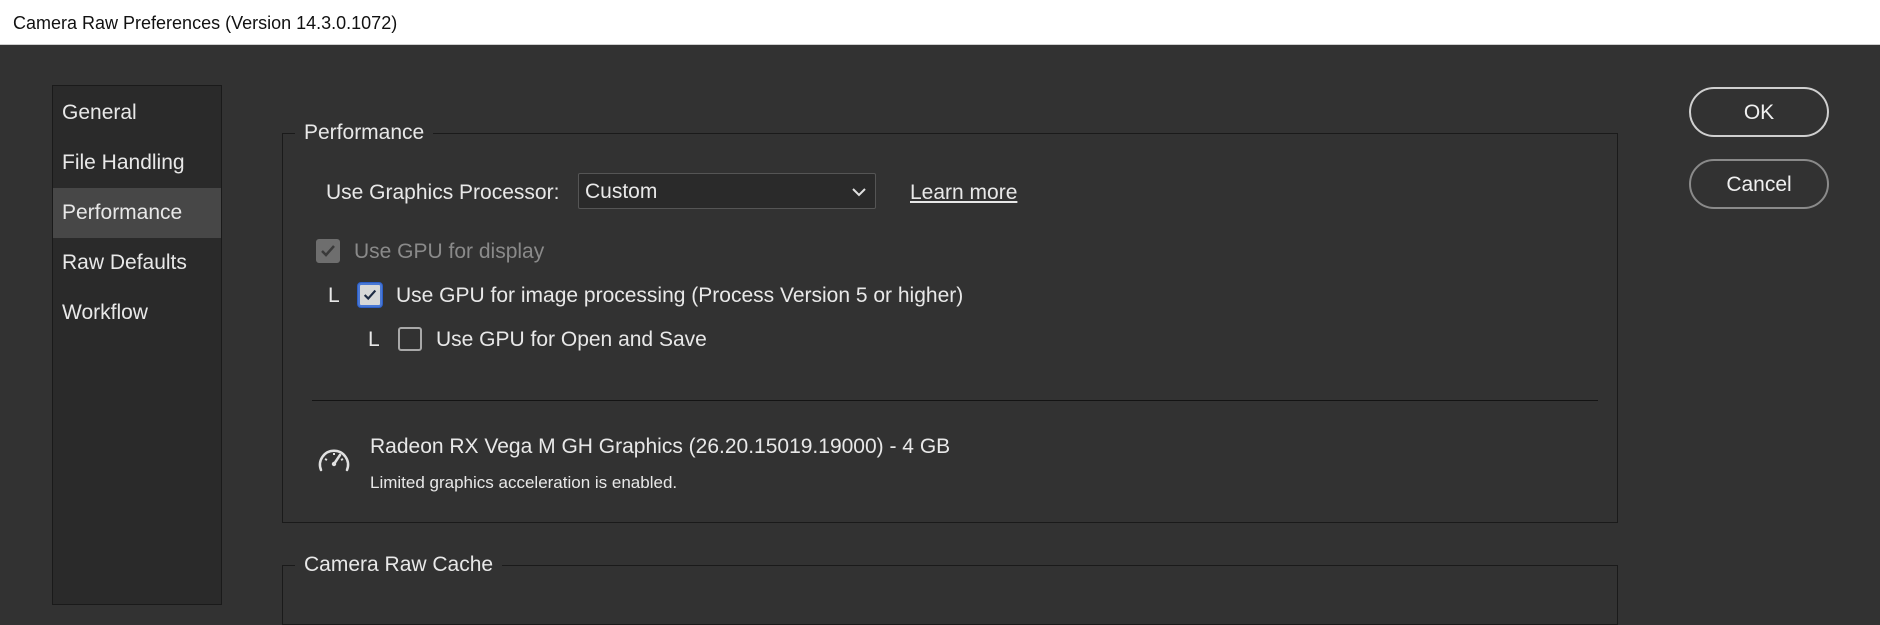 The width and height of the screenshot is (1880, 625). What do you see at coordinates (399, 565) in the screenshot?
I see `camera-raw-cache-legend: Camera Raw Cache` at bounding box center [399, 565].